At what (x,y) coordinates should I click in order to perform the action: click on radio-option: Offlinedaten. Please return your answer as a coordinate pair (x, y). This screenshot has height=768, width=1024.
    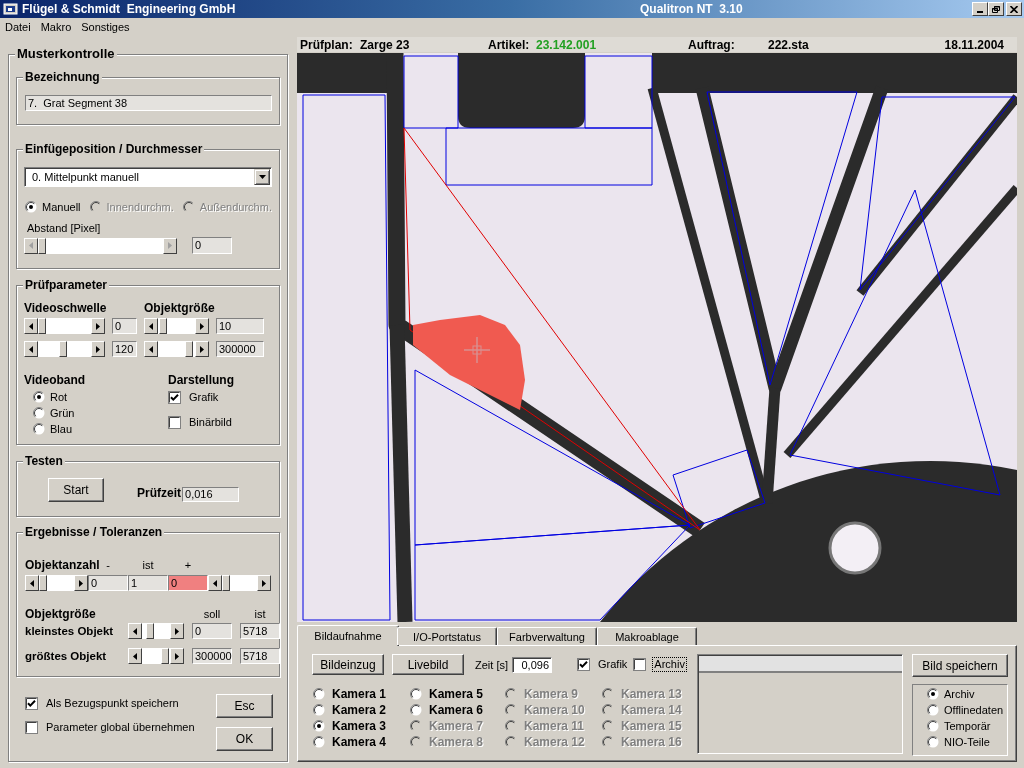
    Looking at the image, I should click on (967, 710).